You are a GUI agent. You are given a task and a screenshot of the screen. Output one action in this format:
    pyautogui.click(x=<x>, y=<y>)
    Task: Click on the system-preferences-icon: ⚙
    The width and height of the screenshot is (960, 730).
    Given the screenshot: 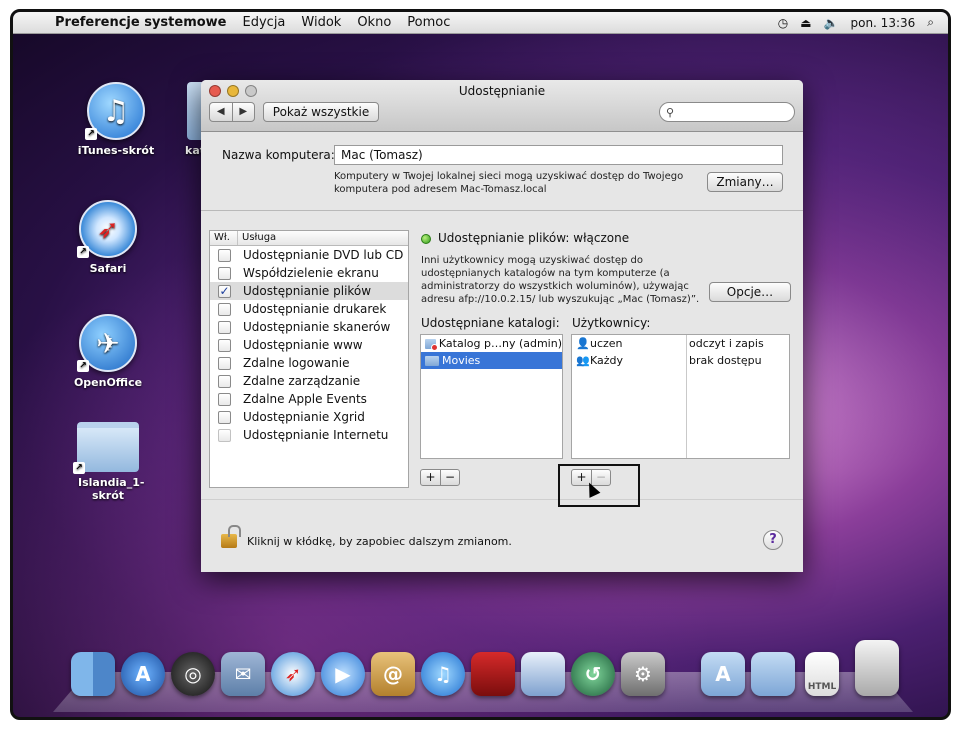 What is the action you would take?
    pyautogui.click(x=643, y=674)
    